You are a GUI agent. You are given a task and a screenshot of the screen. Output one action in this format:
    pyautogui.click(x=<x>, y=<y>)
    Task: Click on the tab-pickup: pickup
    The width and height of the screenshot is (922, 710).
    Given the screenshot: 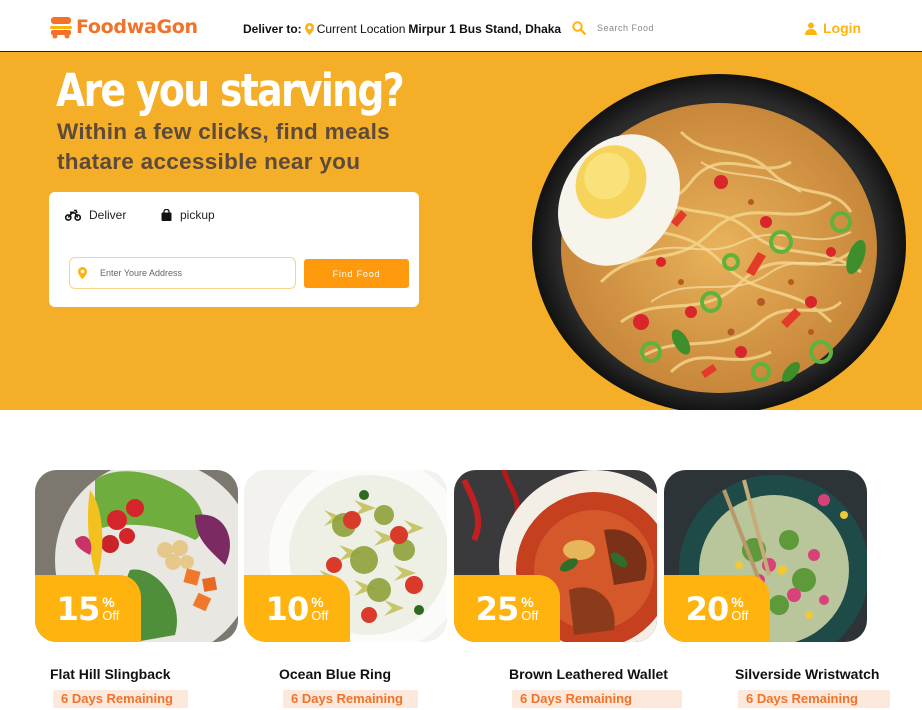 What is the action you would take?
    pyautogui.click(x=188, y=215)
    